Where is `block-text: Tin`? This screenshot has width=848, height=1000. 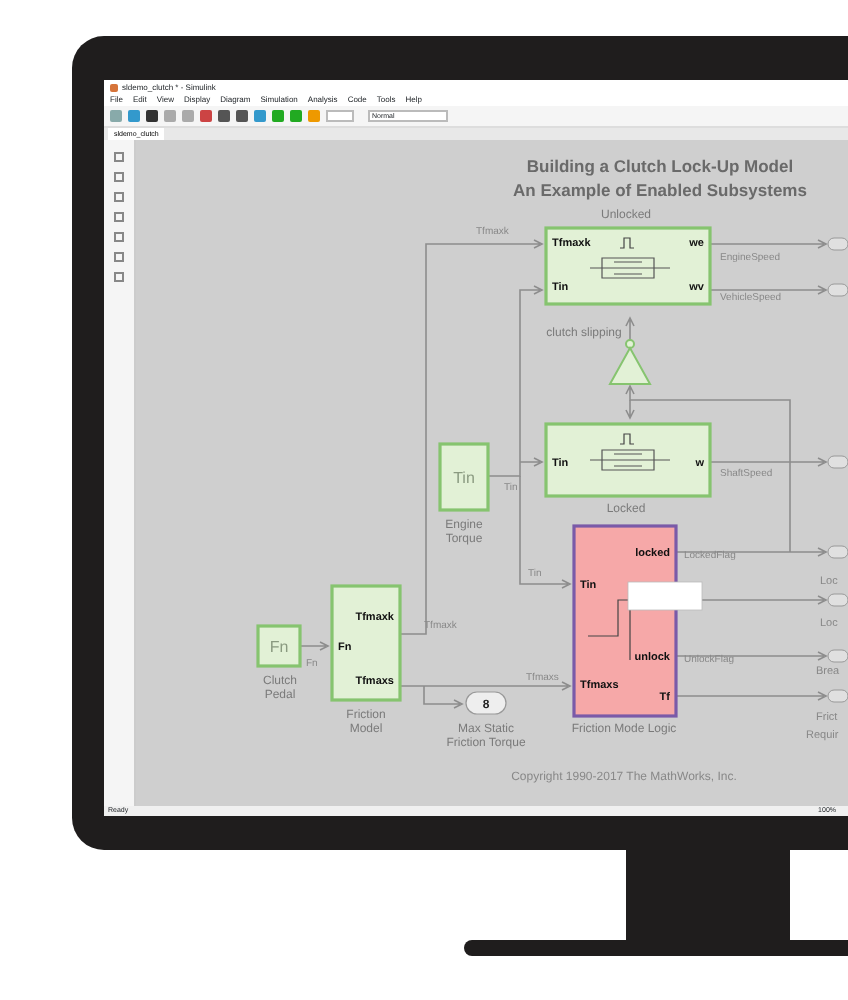
block-text: Tin is located at coordinates (464, 478).